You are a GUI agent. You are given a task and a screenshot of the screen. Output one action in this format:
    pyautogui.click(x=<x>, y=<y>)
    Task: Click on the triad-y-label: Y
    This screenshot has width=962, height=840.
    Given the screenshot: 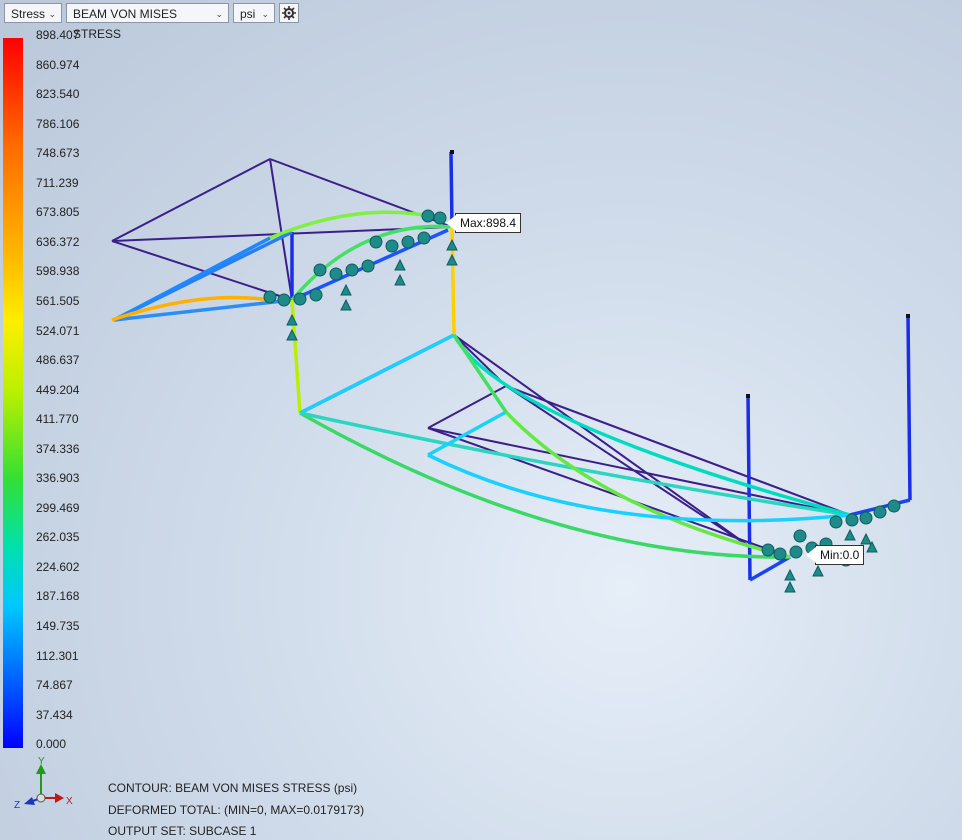 What is the action you would take?
    pyautogui.click(x=41, y=761)
    